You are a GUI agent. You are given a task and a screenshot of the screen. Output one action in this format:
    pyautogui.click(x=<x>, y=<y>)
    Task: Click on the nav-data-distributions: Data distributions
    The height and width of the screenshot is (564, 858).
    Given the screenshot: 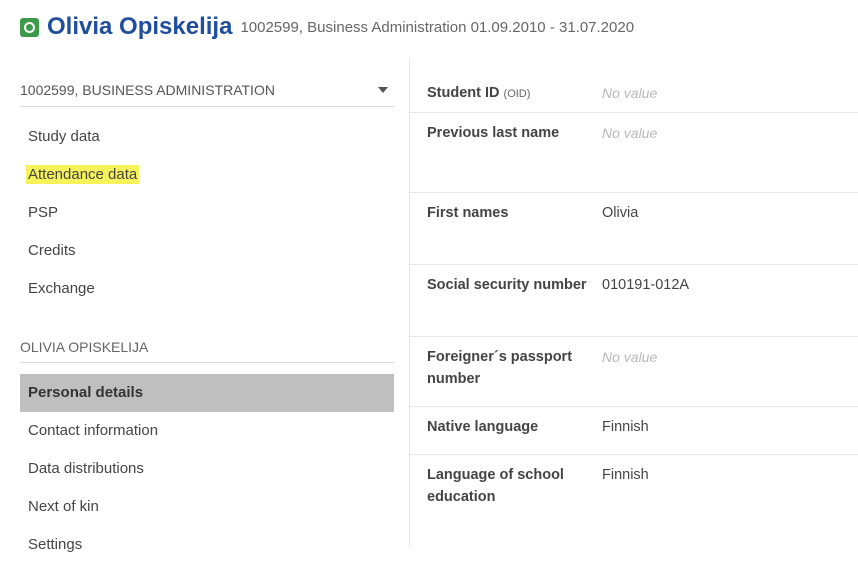 What is the action you would take?
    pyautogui.click(x=207, y=469)
    